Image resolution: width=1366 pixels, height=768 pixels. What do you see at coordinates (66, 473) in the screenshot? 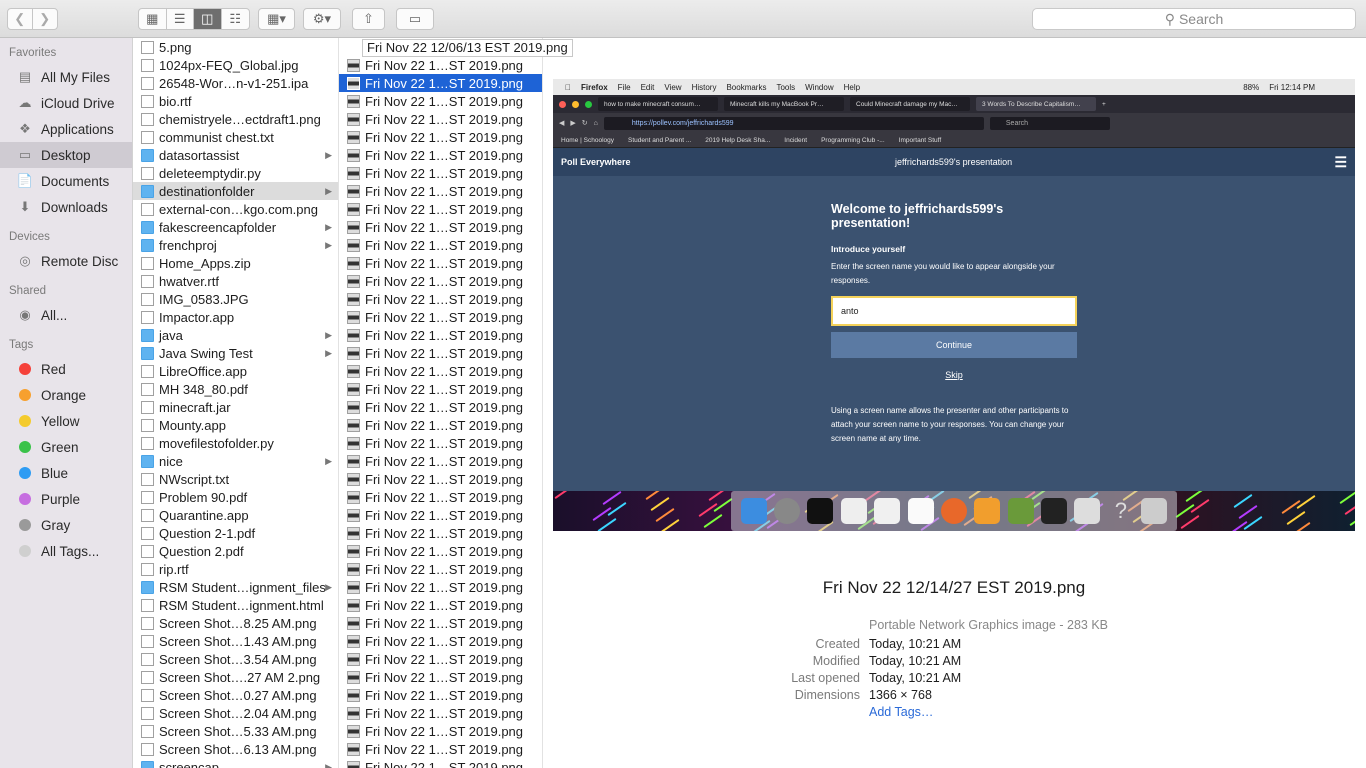
I see `sidebar-tag-blue: Blue` at bounding box center [66, 473].